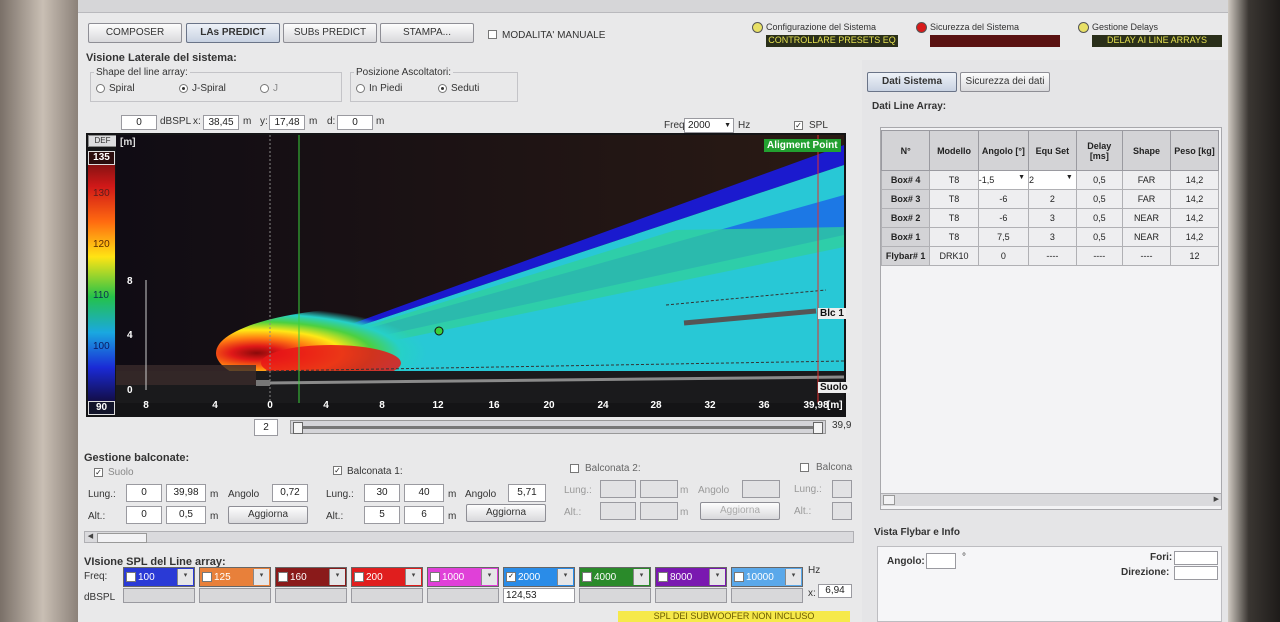  What do you see at coordinates (146, 577) in the screenshot?
I see `band-label: 100` at bounding box center [146, 577].